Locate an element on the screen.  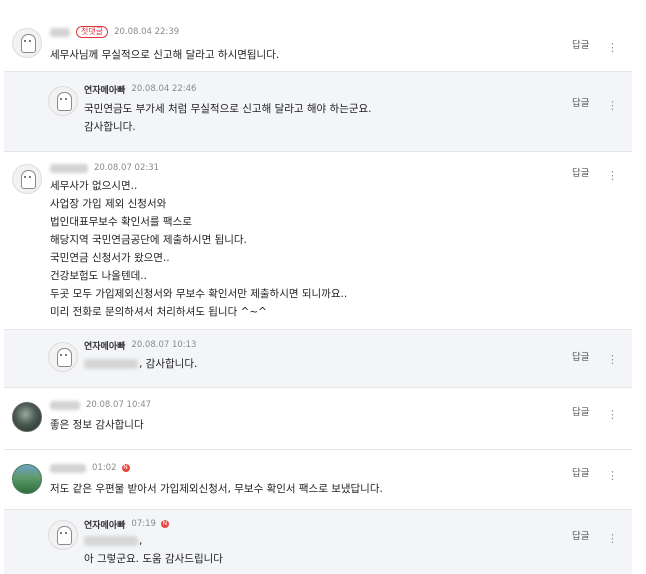
comment-body: , 감사합니다. is located at coordinates (140, 364).